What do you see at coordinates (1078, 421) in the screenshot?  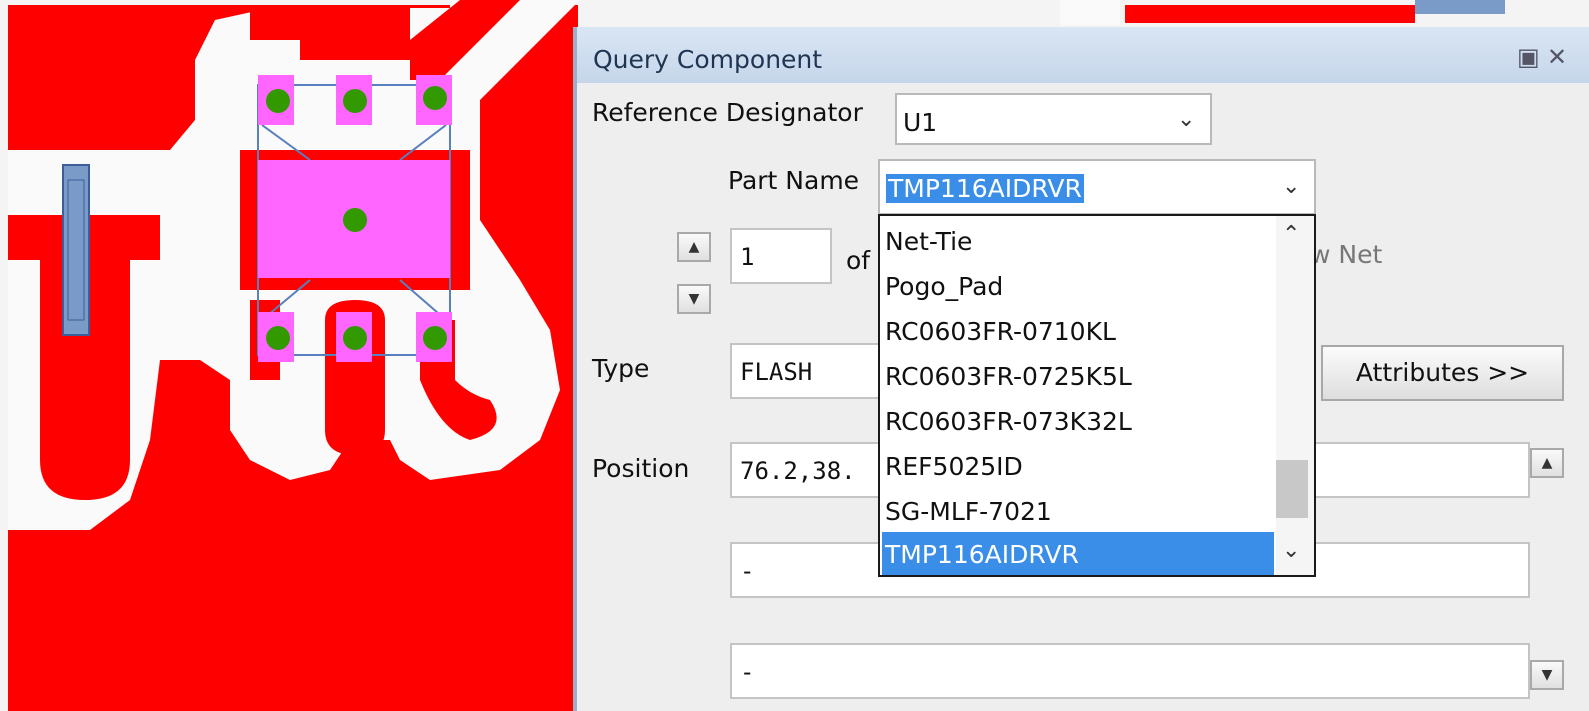 I see `dropdown-item: RC0603FR-073K32L` at bounding box center [1078, 421].